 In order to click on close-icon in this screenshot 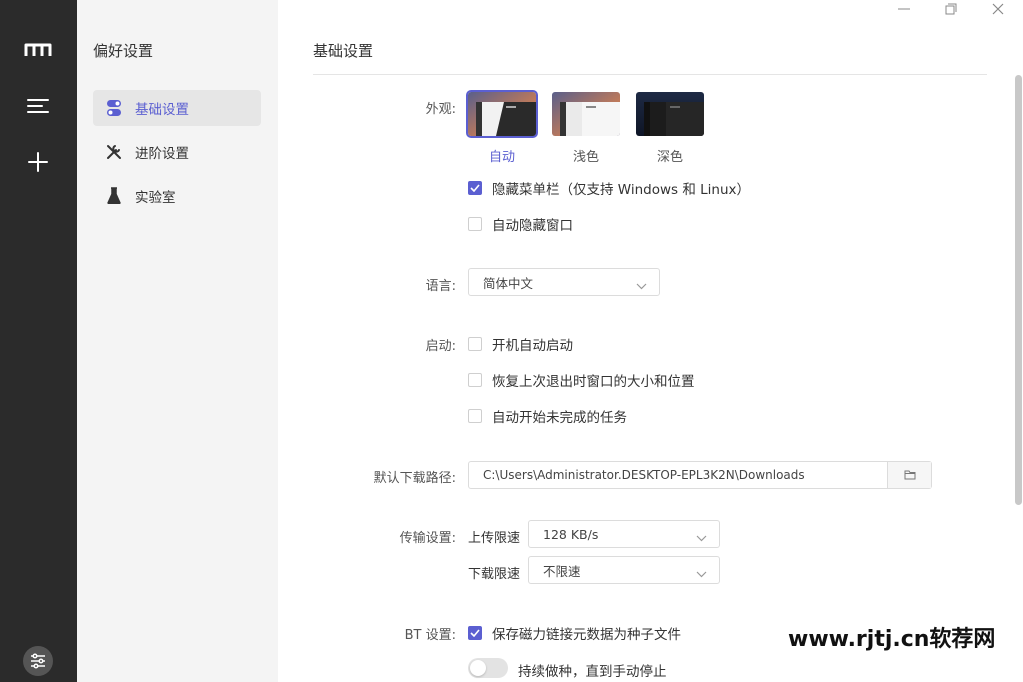, I will do `click(998, 9)`.